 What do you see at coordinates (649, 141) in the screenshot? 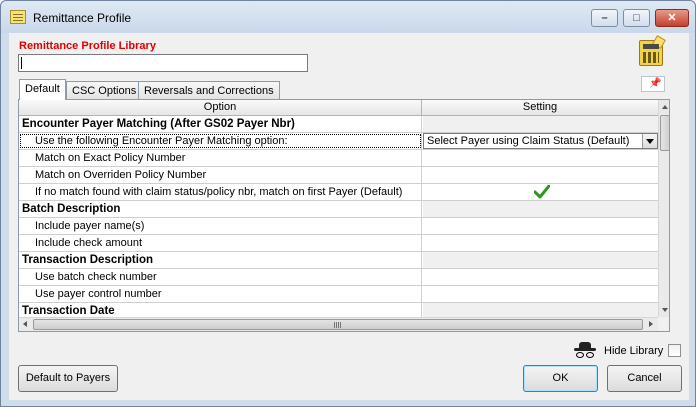
I see `chevron-down-icon` at bounding box center [649, 141].